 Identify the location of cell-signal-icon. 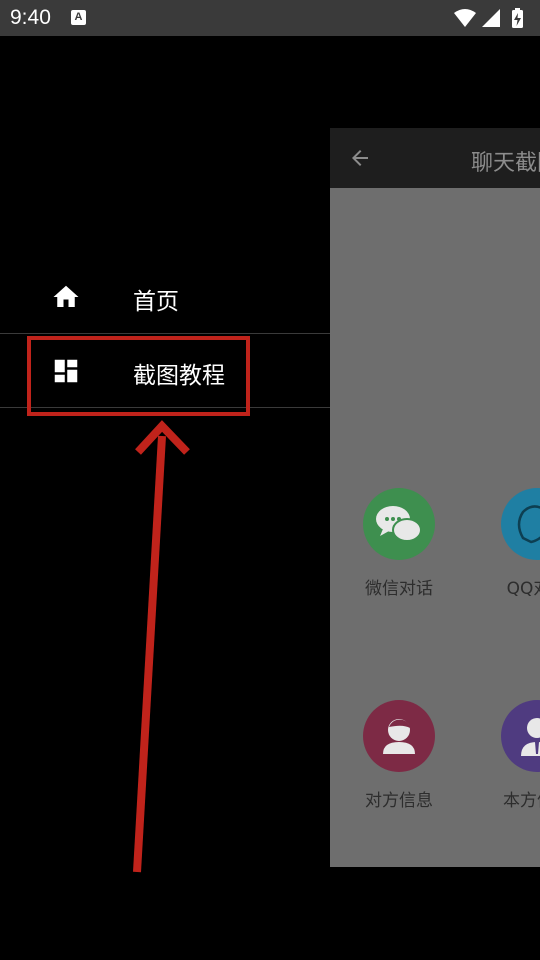
(491, 18).